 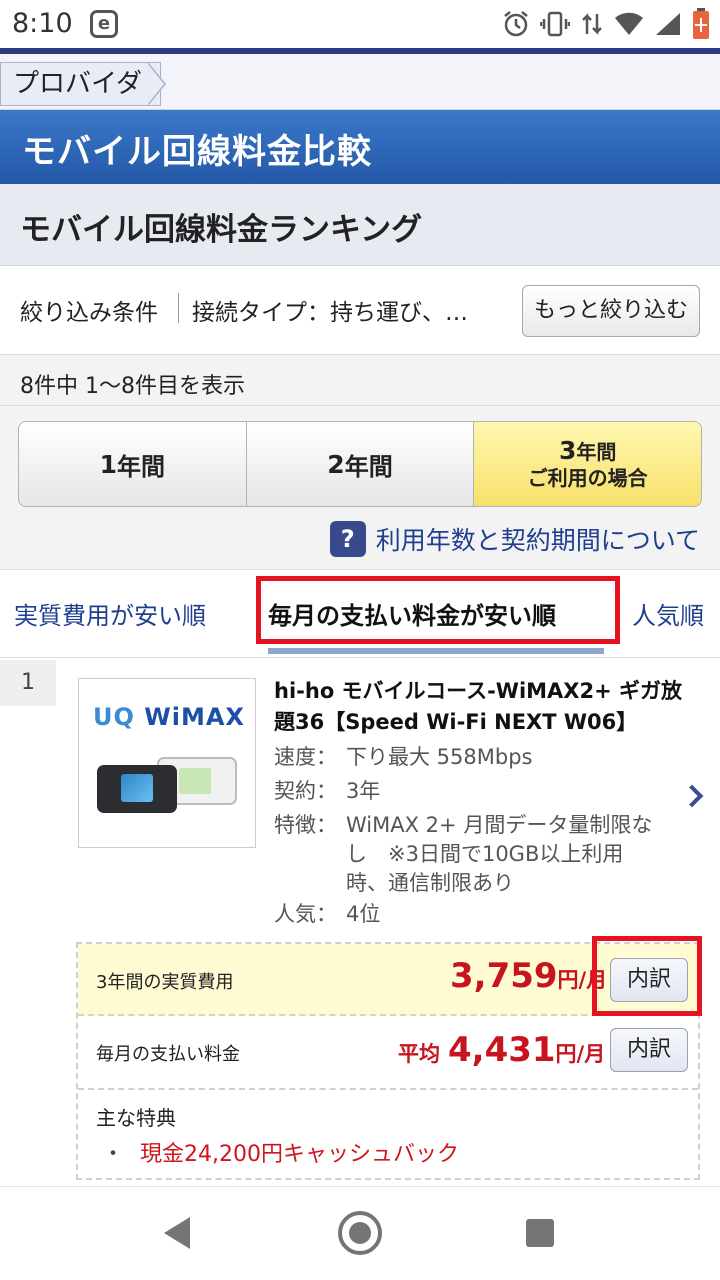 What do you see at coordinates (221, 230) in the screenshot?
I see `ranking-title: モバイル回線料金ランキング` at bounding box center [221, 230].